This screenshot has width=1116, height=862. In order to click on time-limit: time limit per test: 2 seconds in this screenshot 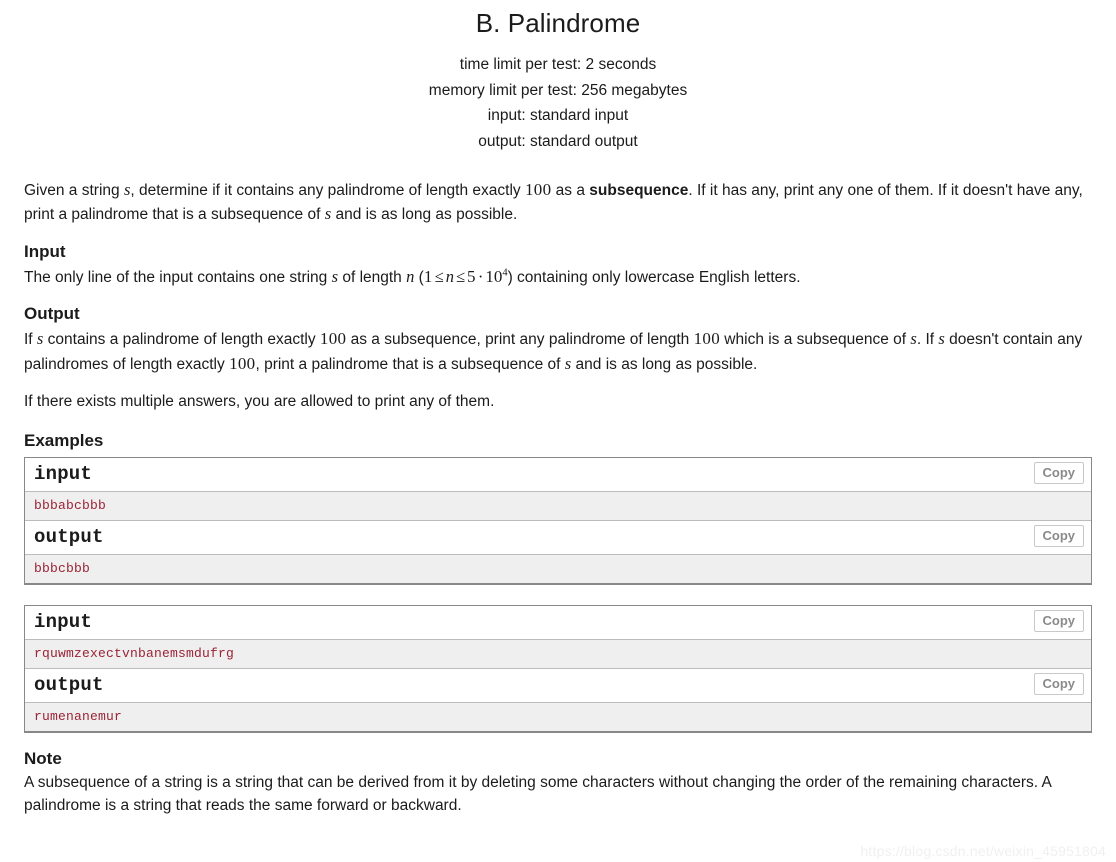, I will do `click(558, 65)`.